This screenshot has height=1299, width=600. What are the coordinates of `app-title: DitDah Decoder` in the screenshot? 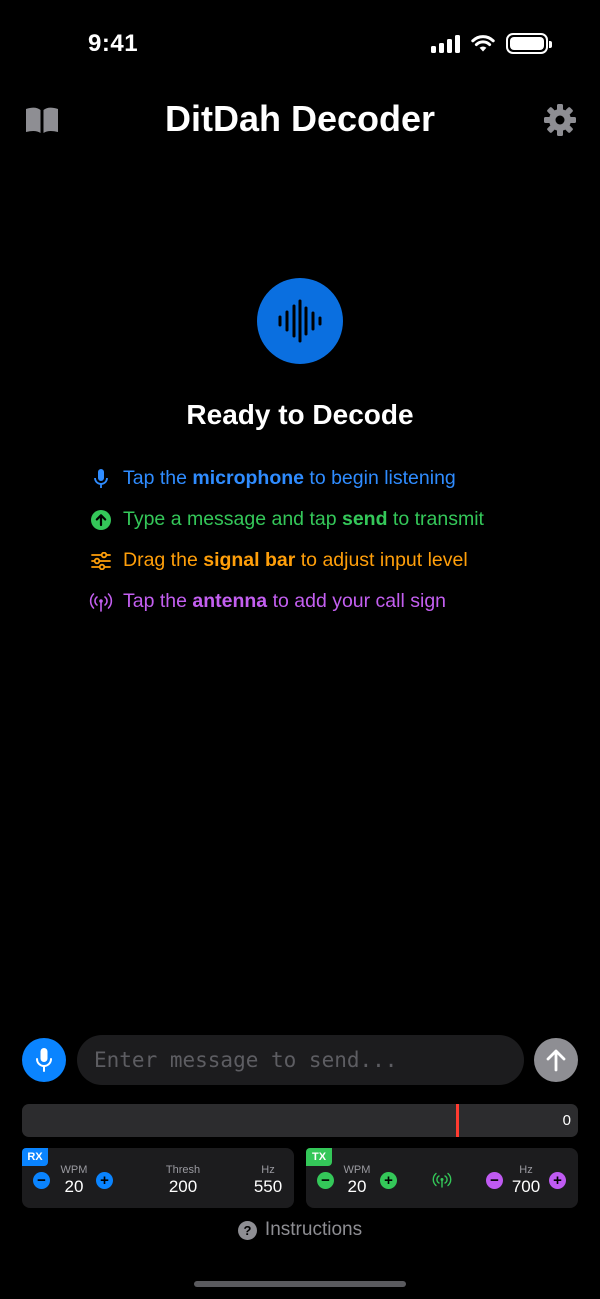 It's located at (300, 118).